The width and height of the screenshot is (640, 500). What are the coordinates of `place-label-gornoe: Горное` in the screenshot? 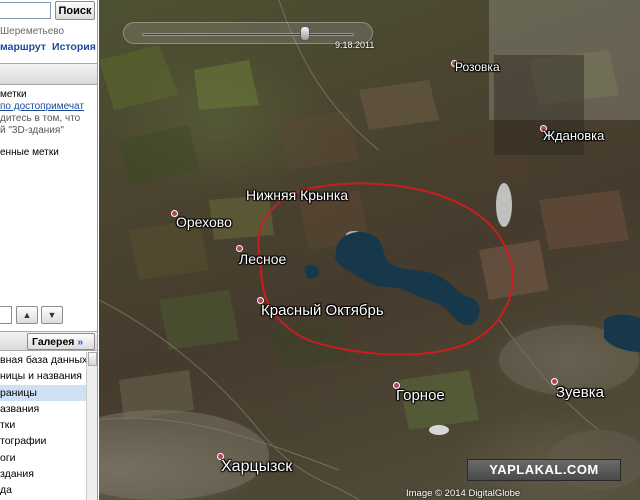 It's located at (420, 395).